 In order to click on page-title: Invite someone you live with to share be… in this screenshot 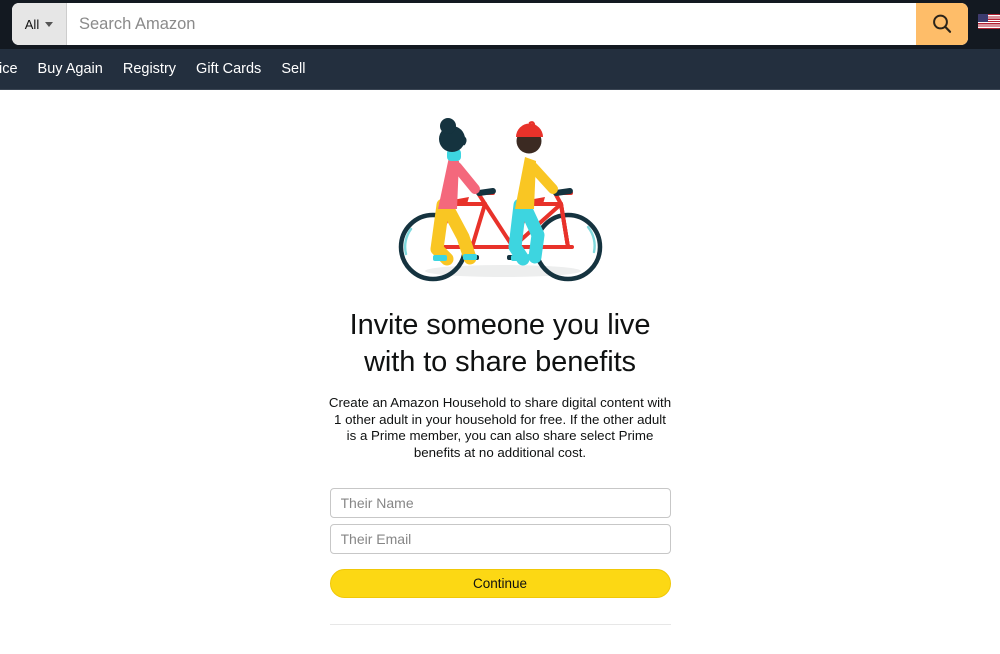, I will do `click(500, 343)`.